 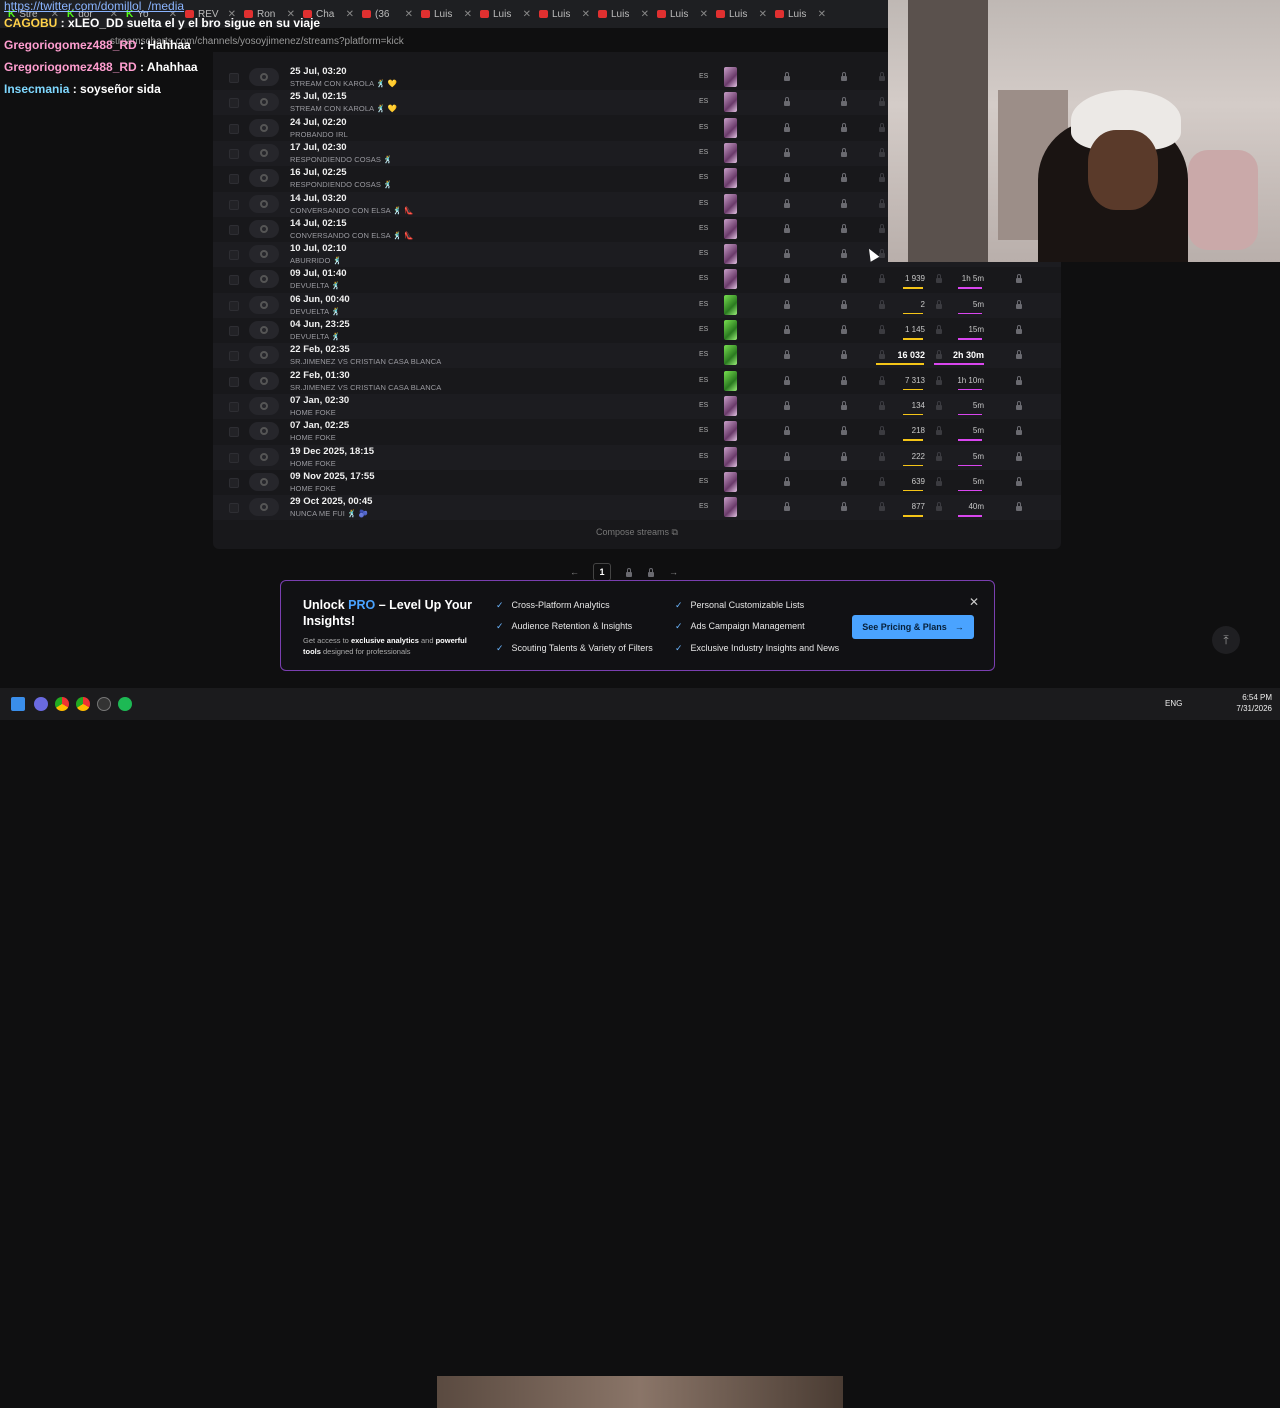 What do you see at coordinates (41, 704) in the screenshot?
I see `discord-icon` at bounding box center [41, 704].